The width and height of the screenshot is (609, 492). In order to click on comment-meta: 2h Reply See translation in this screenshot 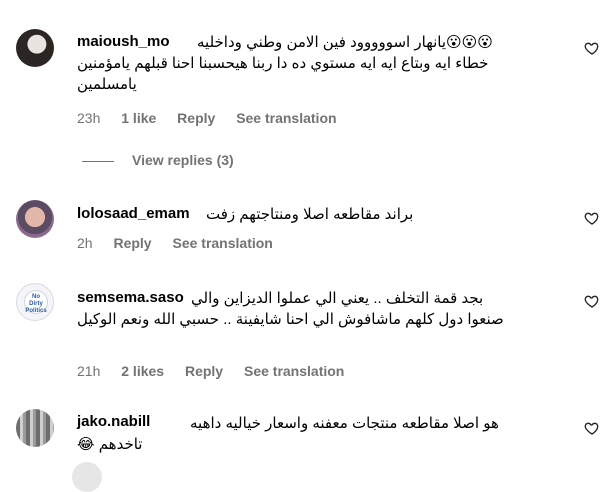, I will do `click(183, 243)`.